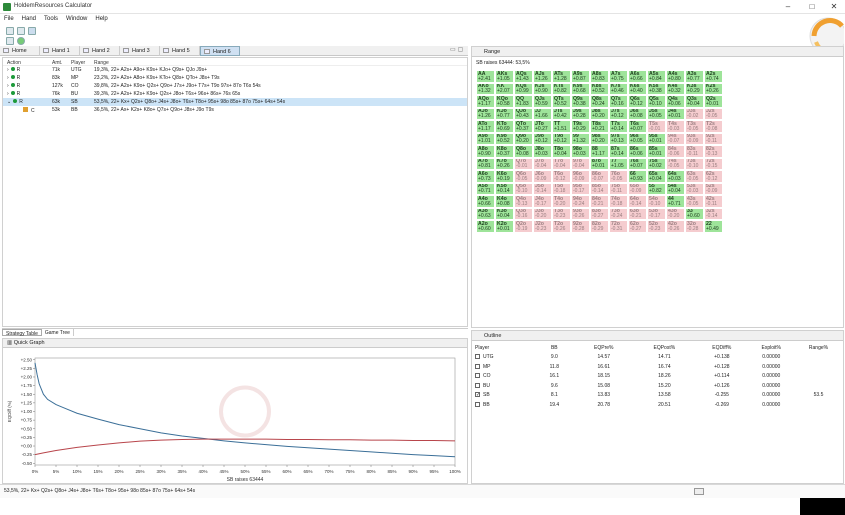  What do you see at coordinates (618, 213) in the screenshot?
I see `range-cell: 73o -0.24` at bounding box center [618, 213].